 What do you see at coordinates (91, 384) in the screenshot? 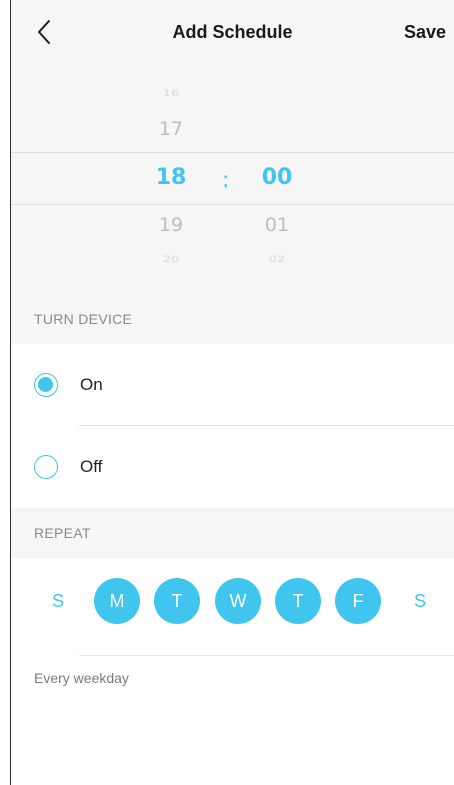
I see `option-on-label: On` at bounding box center [91, 384].